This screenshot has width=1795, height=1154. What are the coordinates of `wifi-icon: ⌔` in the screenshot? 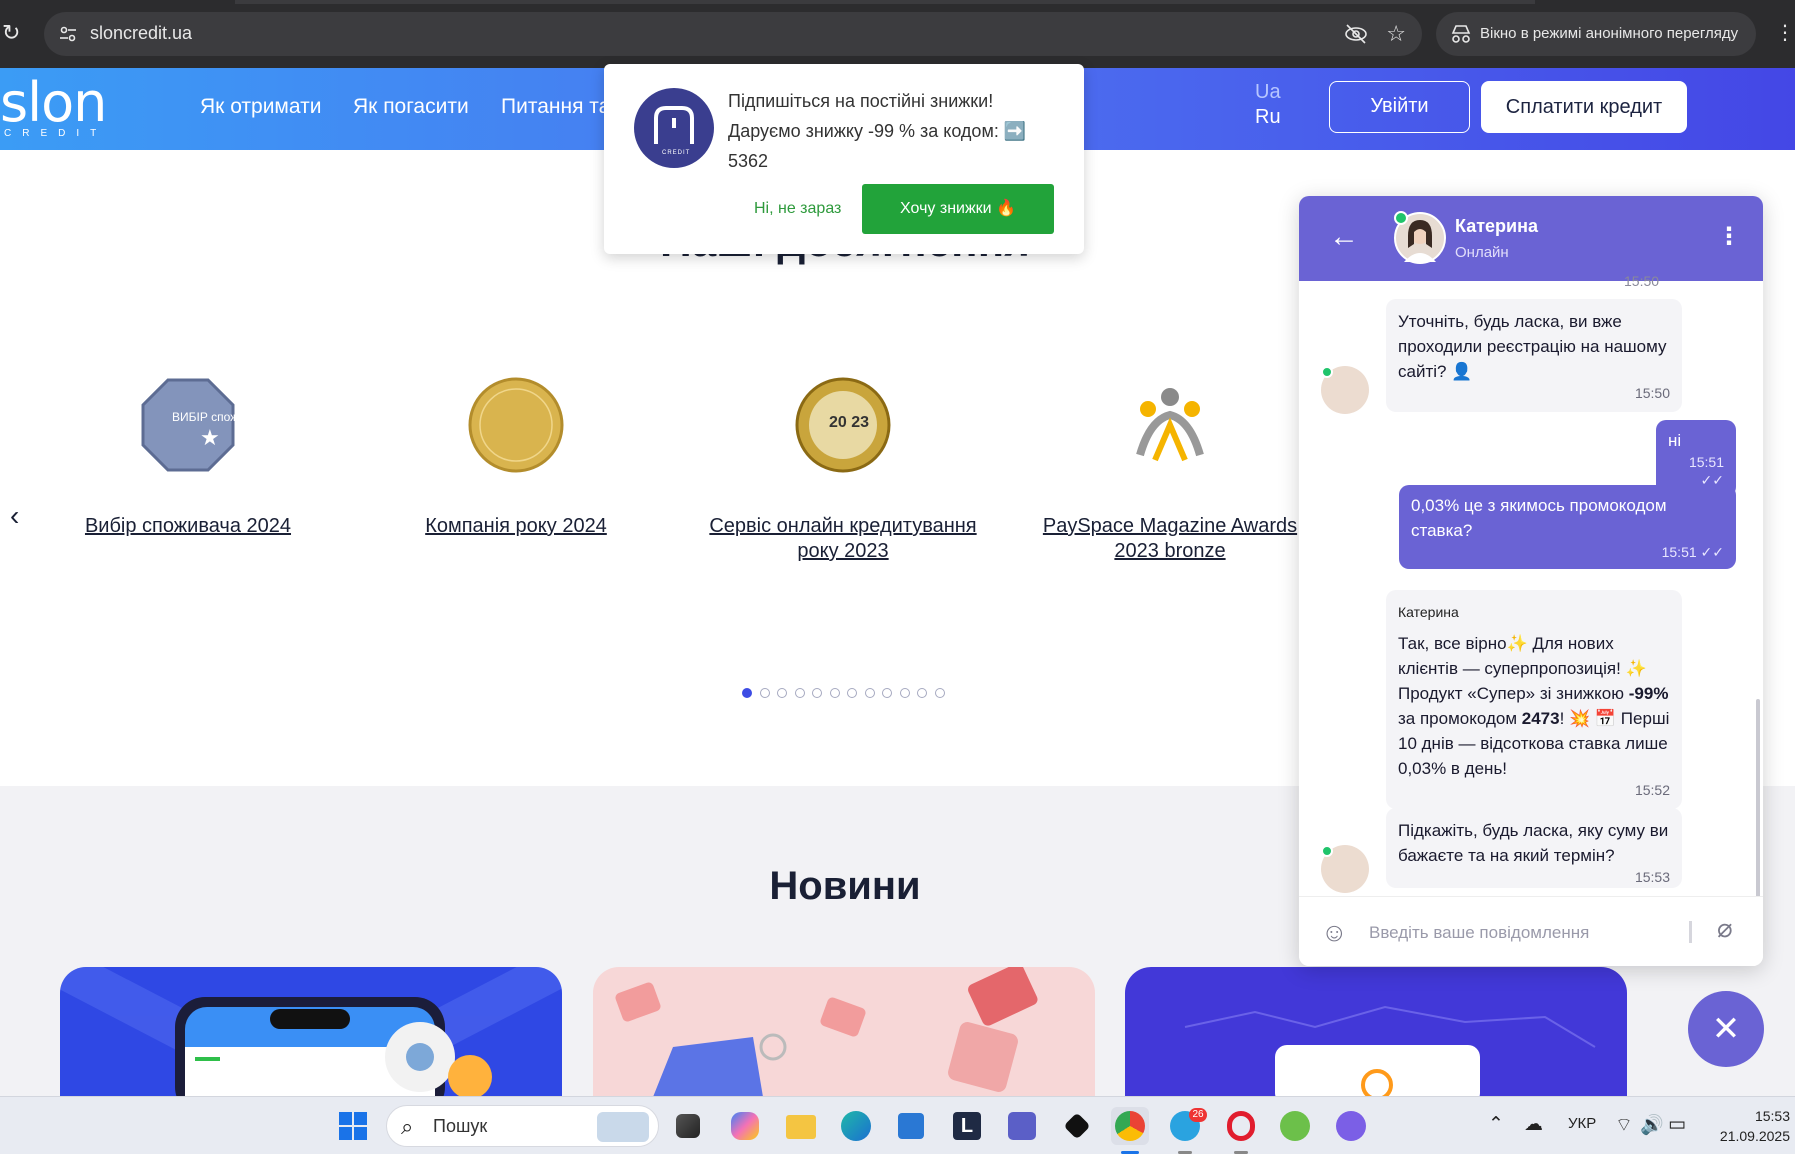 It's located at (1624, 1125).